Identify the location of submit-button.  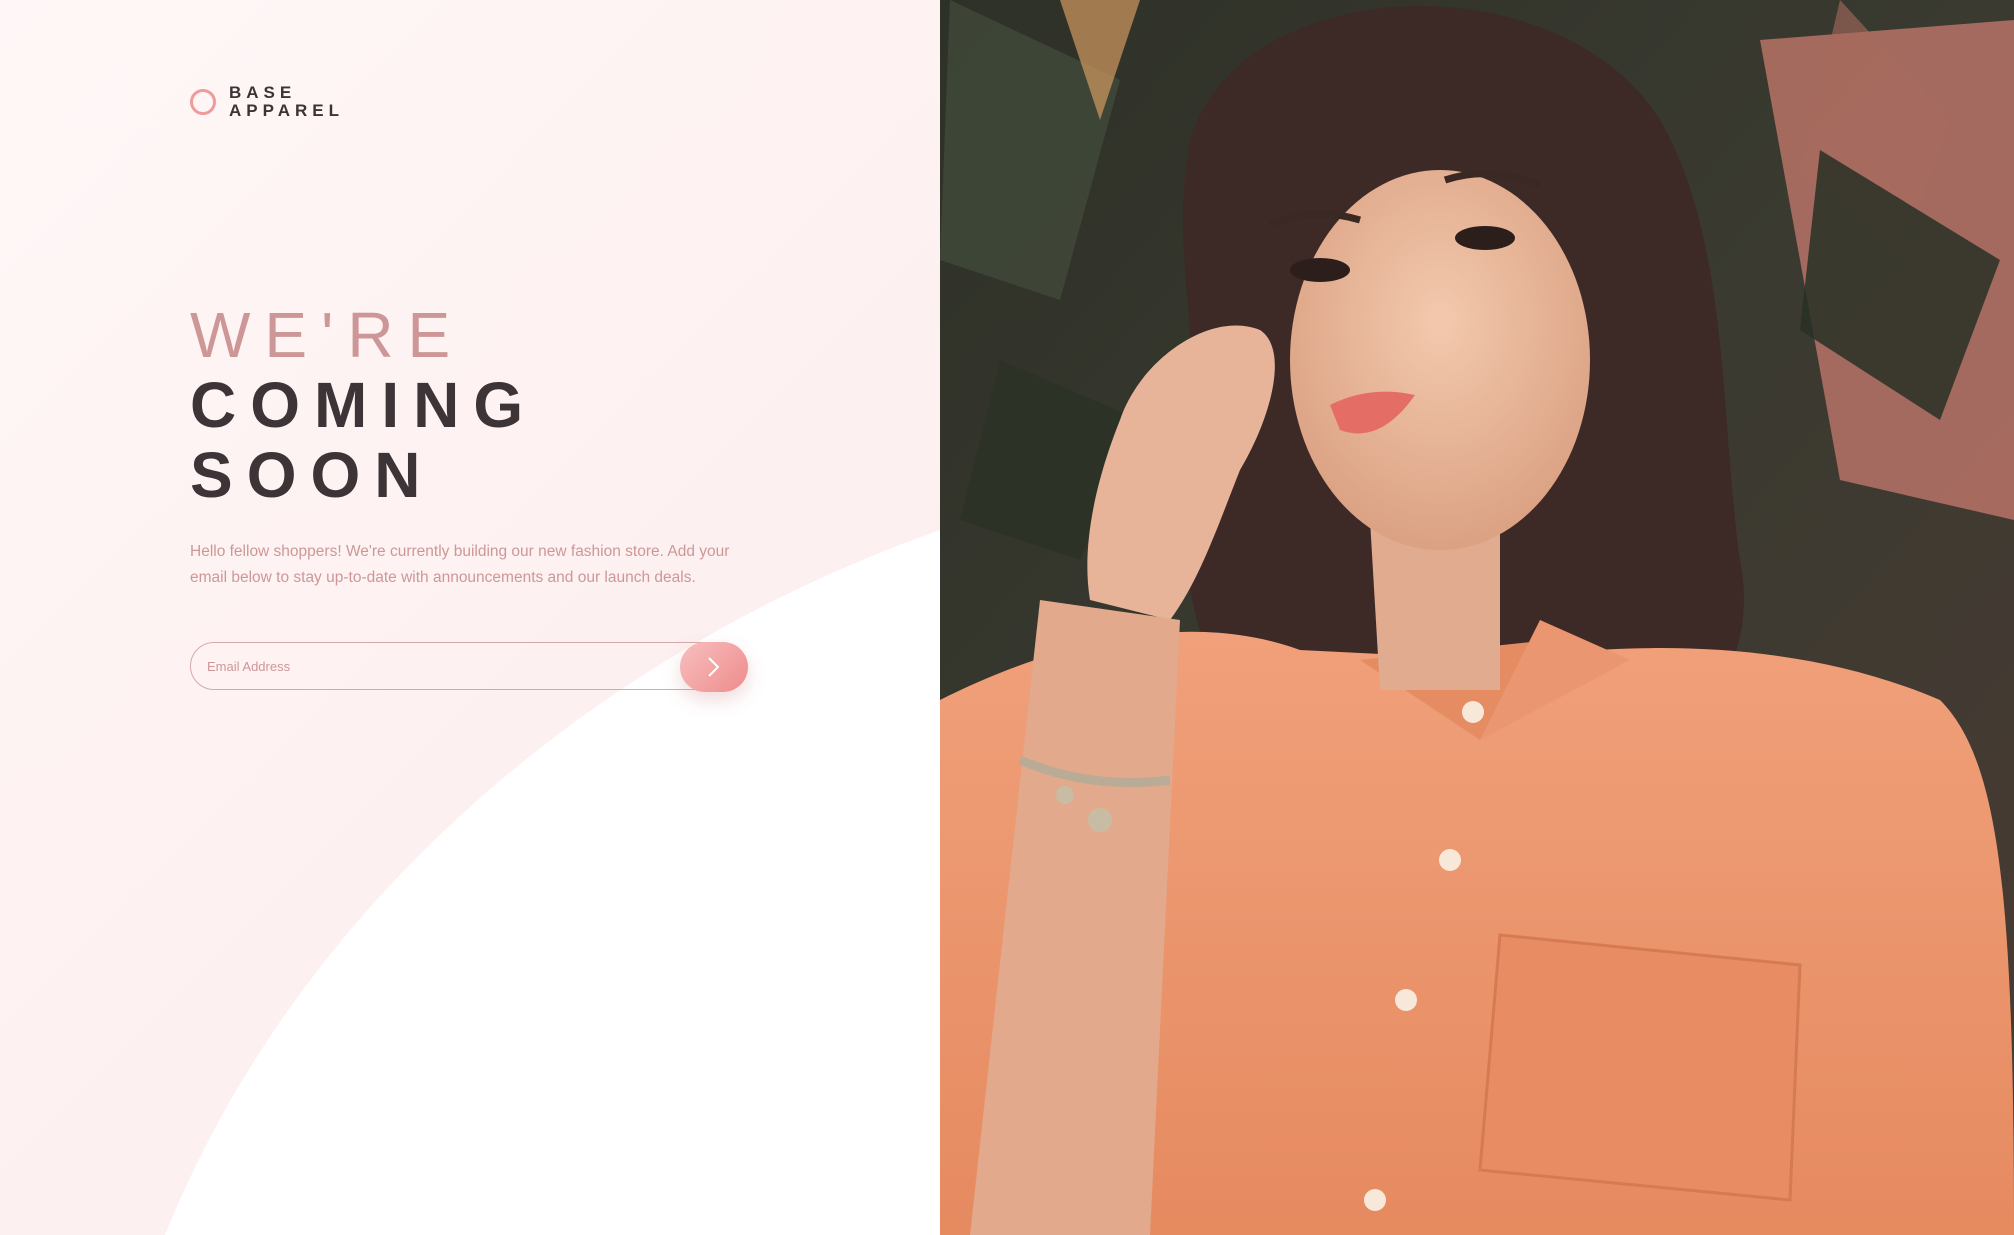
(714, 667).